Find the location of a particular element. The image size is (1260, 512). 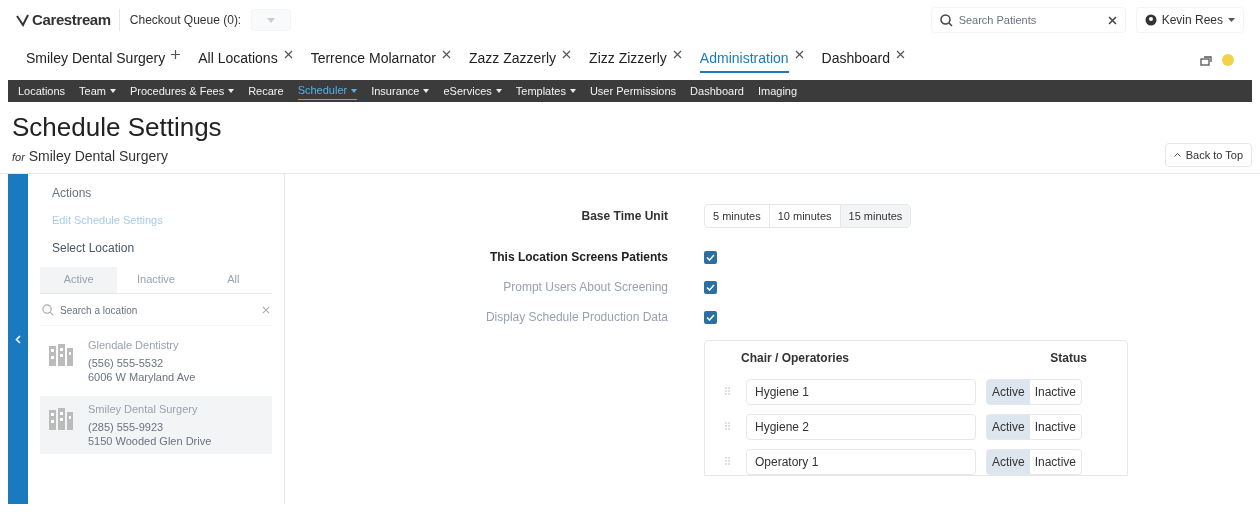

location-phone: (285) 555-9923 is located at coordinates (126, 426).